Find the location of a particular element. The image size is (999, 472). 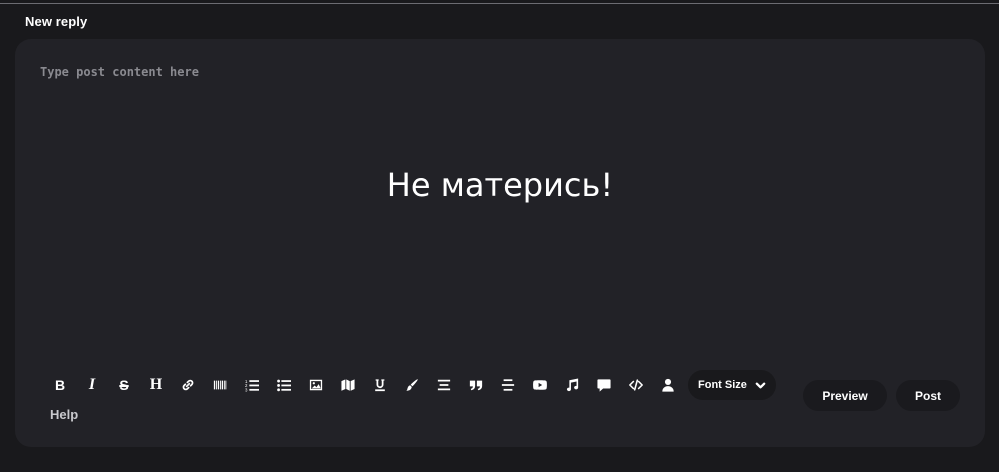

image-icon is located at coordinates (316, 385).